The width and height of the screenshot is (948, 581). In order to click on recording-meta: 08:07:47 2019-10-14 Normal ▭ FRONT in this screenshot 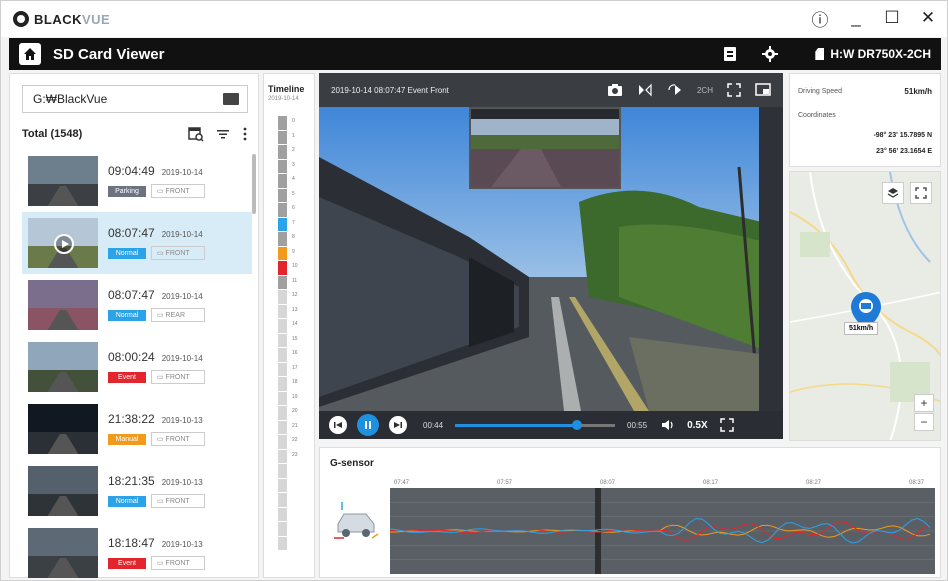, I will do `click(156, 243)`.